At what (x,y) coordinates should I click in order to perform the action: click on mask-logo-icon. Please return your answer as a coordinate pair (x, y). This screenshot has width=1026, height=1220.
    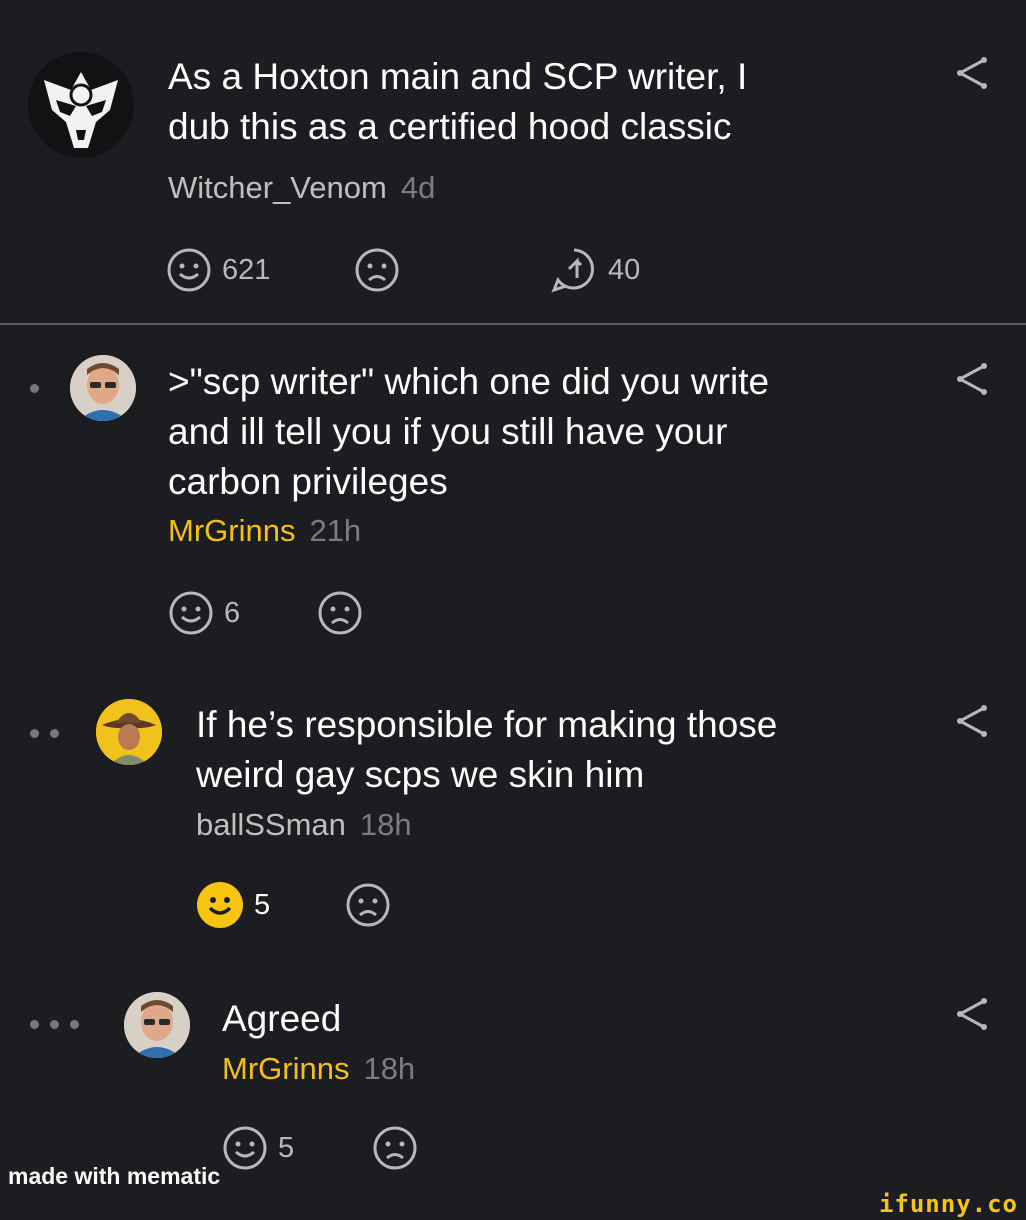
    Looking at the image, I should click on (81, 105).